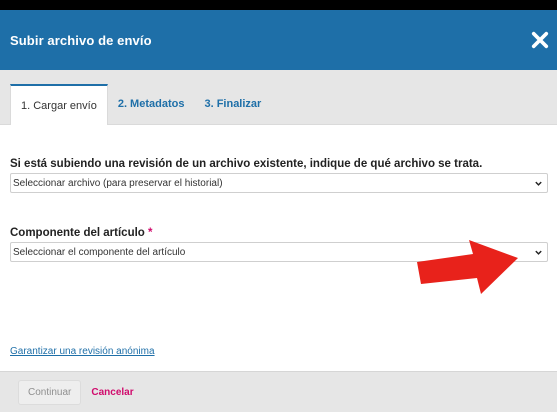  I want to click on continue-button: Continuar, so click(50, 392).